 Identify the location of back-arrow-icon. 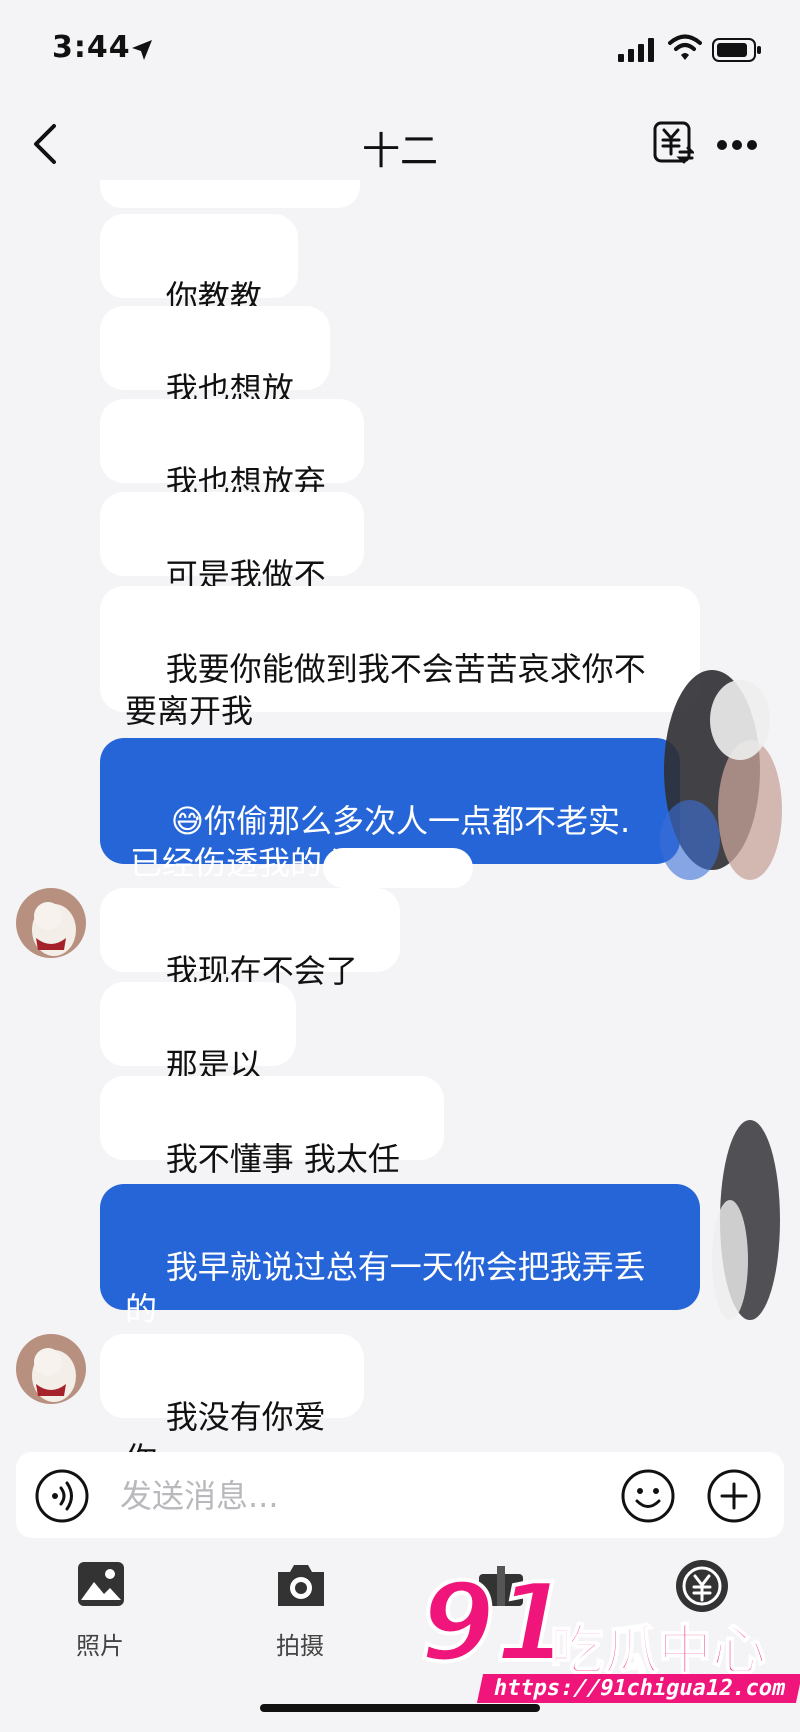
(45, 146).